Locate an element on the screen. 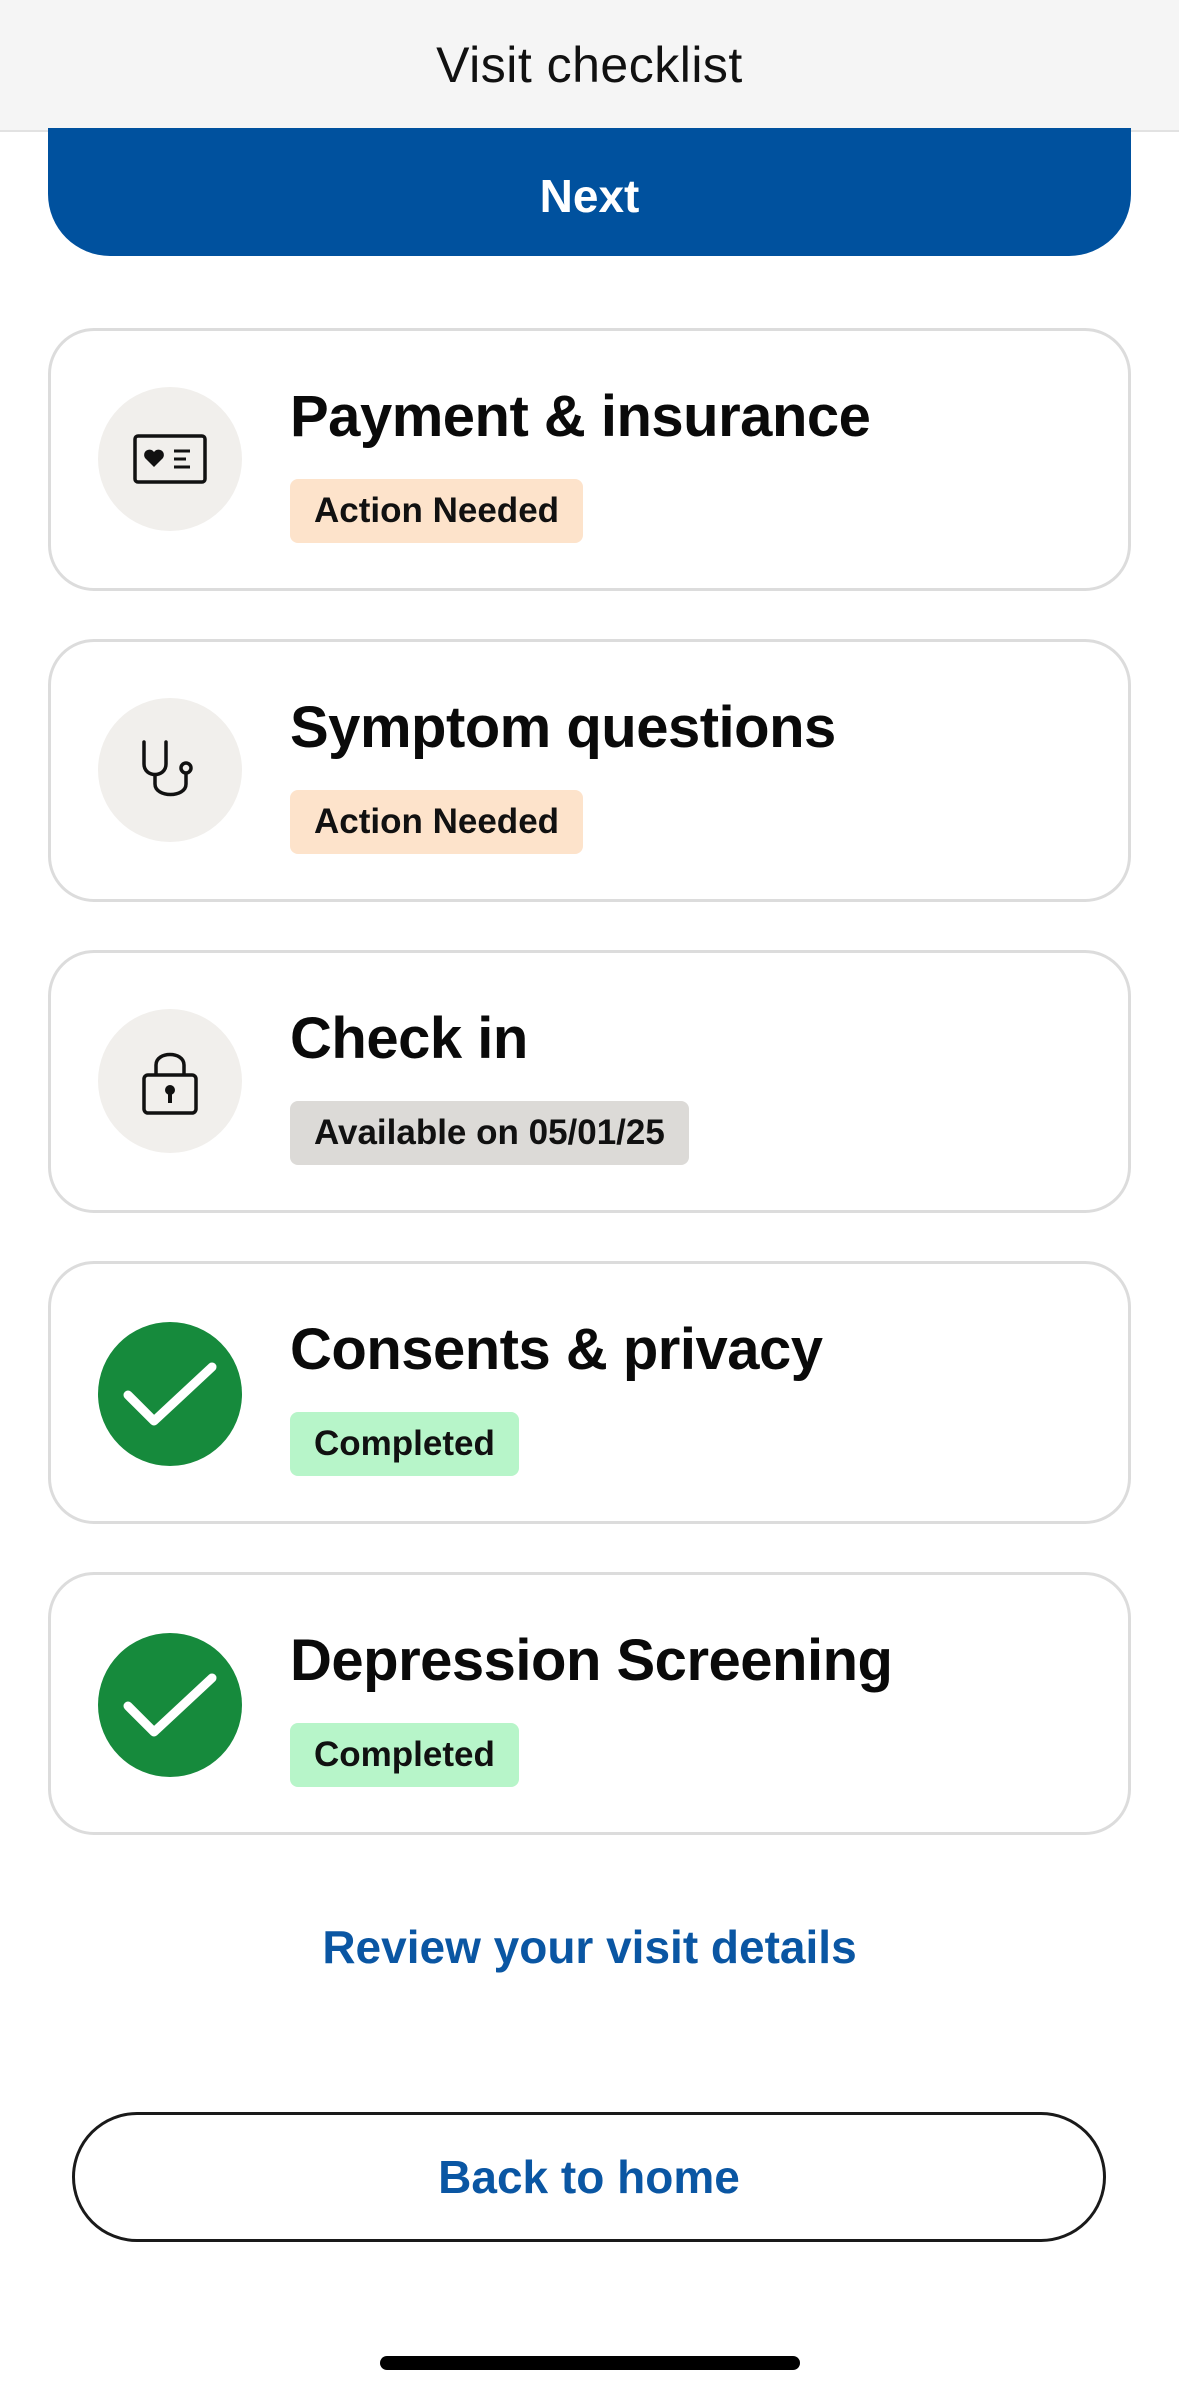 Image resolution: width=1179 pixels, height=2396 pixels. top-header: Visit checklist is located at coordinates (589, 66).